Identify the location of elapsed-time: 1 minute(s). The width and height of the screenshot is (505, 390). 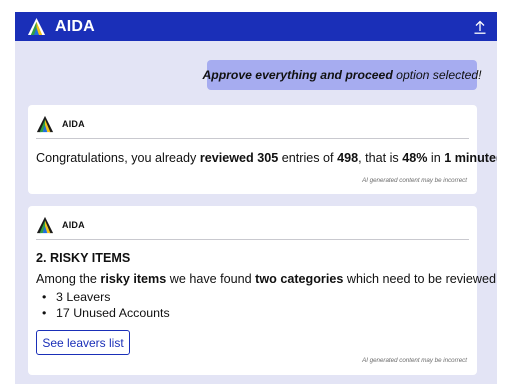
(470, 158).